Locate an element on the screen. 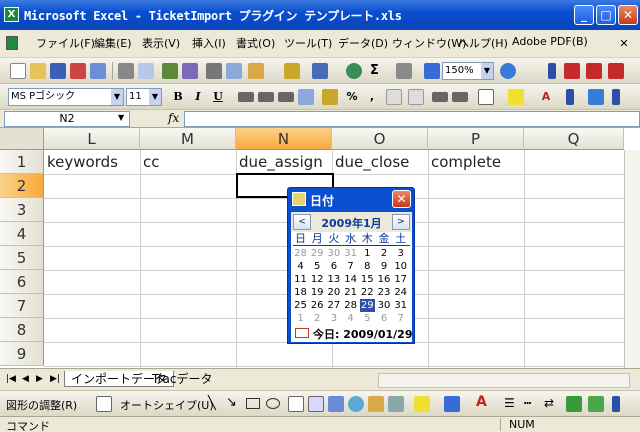 This screenshot has height=432, width=640. align-right-icon is located at coordinates (286, 97).